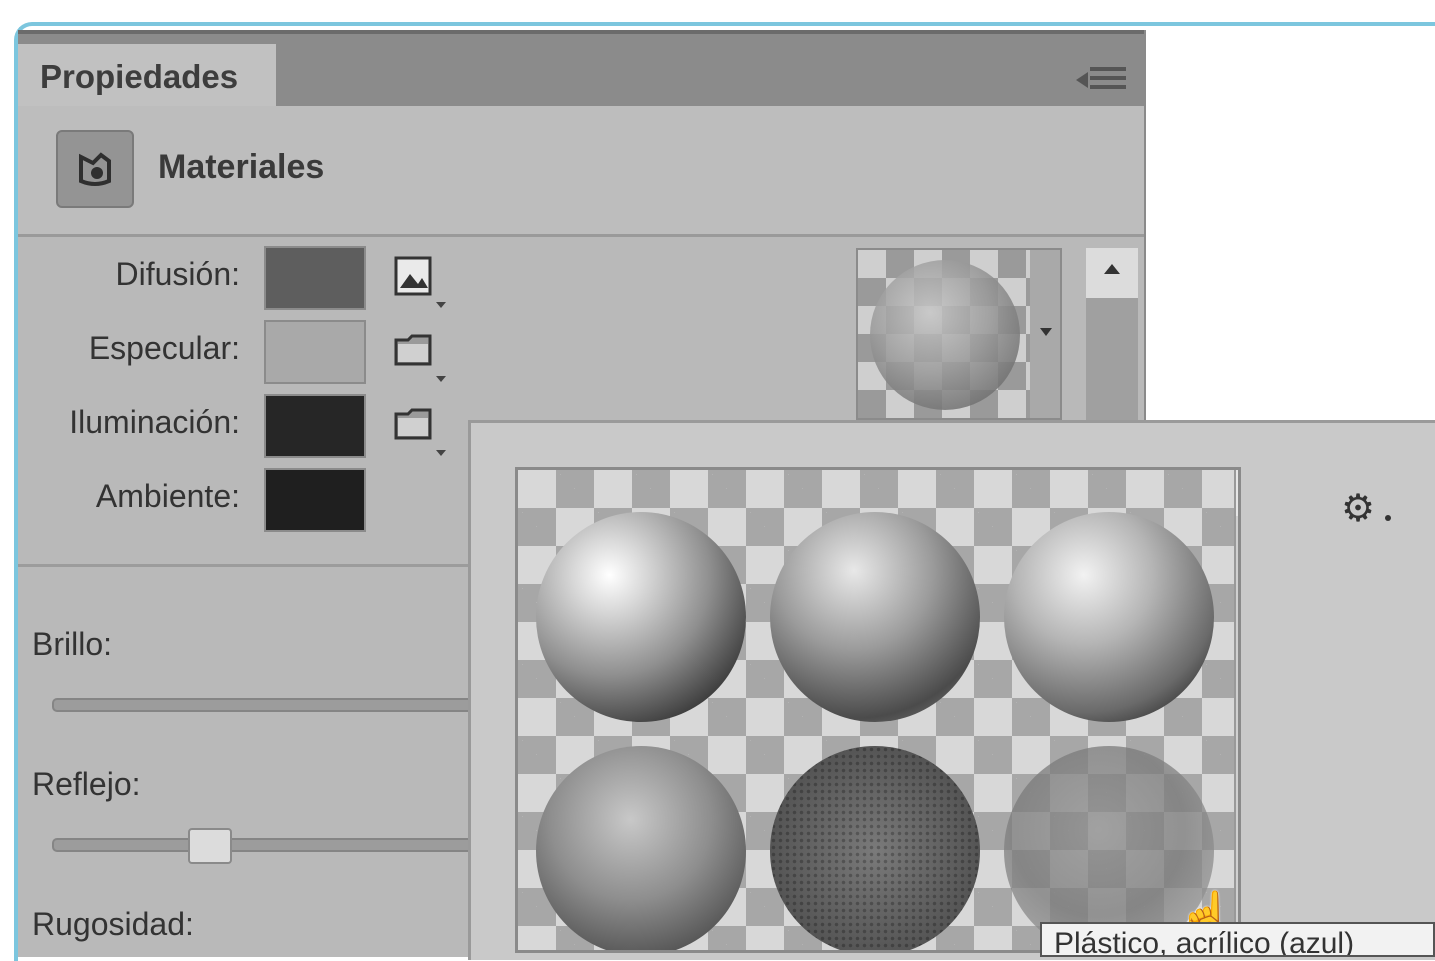 Image resolution: width=1435 pixels, height=961 pixels. I want to click on section-title: Materiales, so click(241, 167).